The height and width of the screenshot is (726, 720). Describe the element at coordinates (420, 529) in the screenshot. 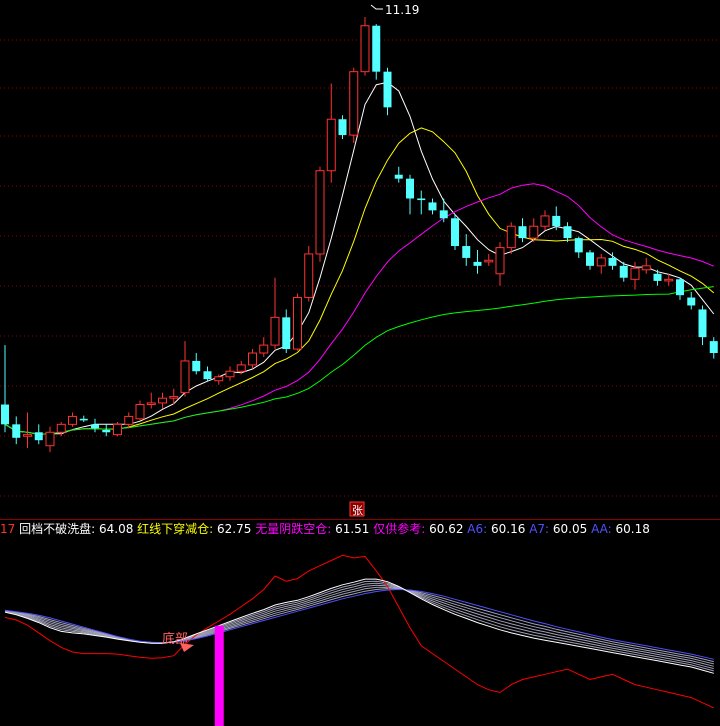

I see `legend-item: 仅供参考: 60.62` at that location.